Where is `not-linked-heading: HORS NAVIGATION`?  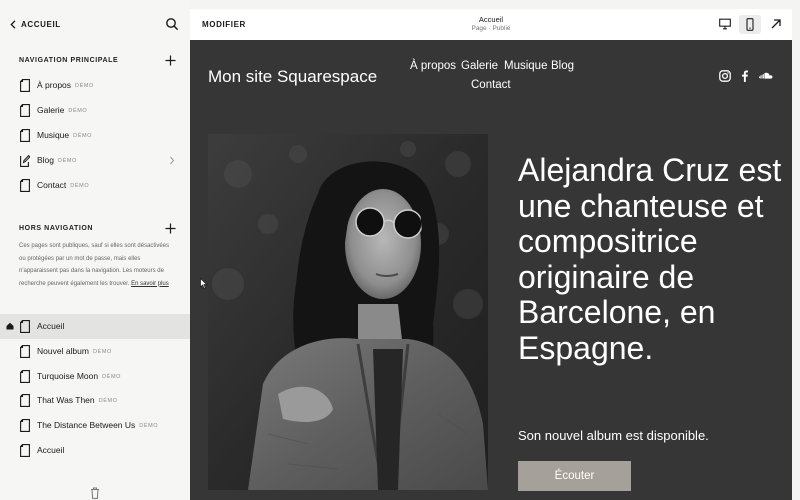
not-linked-heading: HORS NAVIGATION is located at coordinates (56, 228).